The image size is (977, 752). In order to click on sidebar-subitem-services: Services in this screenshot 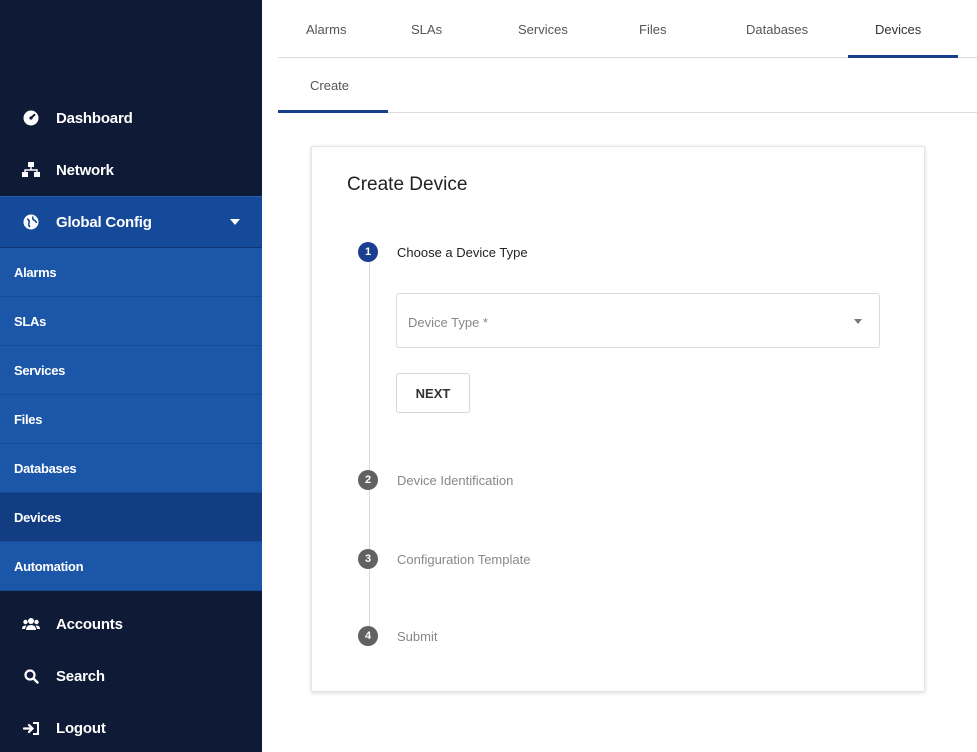, I will do `click(131, 370)`.